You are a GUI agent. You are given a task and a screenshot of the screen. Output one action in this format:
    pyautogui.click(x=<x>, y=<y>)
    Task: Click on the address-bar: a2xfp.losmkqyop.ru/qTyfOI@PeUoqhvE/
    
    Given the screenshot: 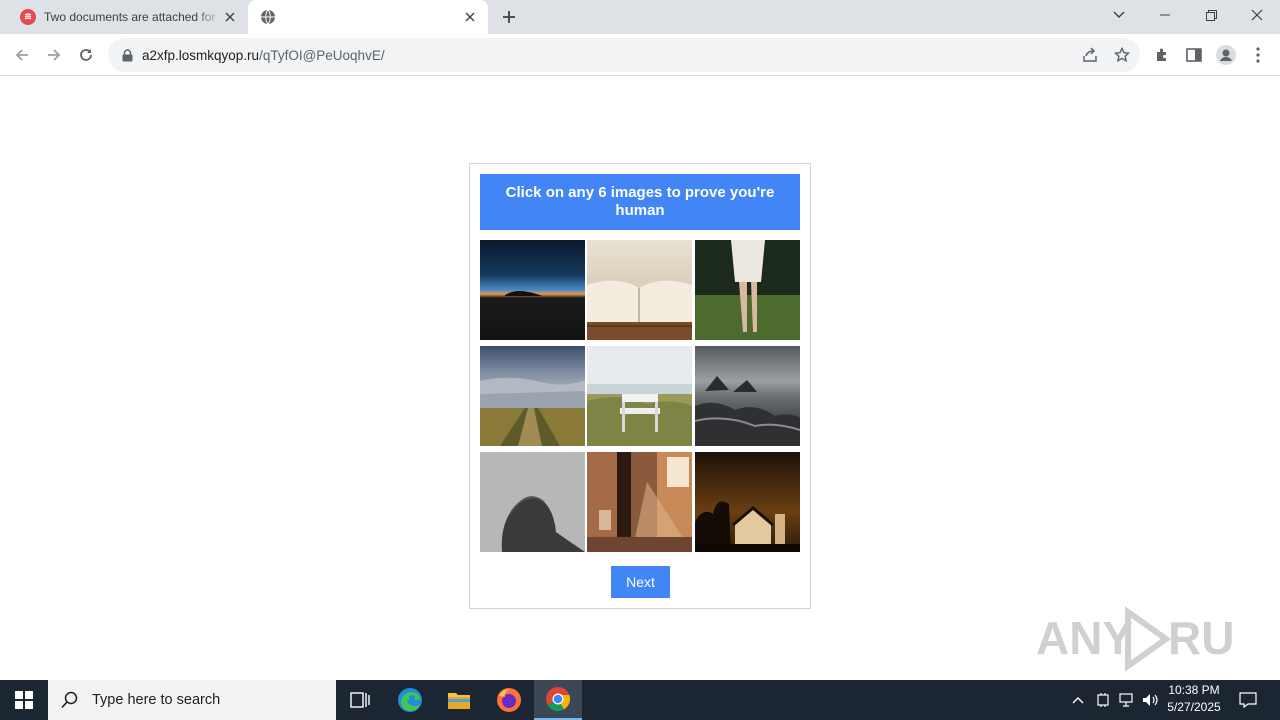 What is the action you would take?
    pyautogui.click(x=624, y=55)
    